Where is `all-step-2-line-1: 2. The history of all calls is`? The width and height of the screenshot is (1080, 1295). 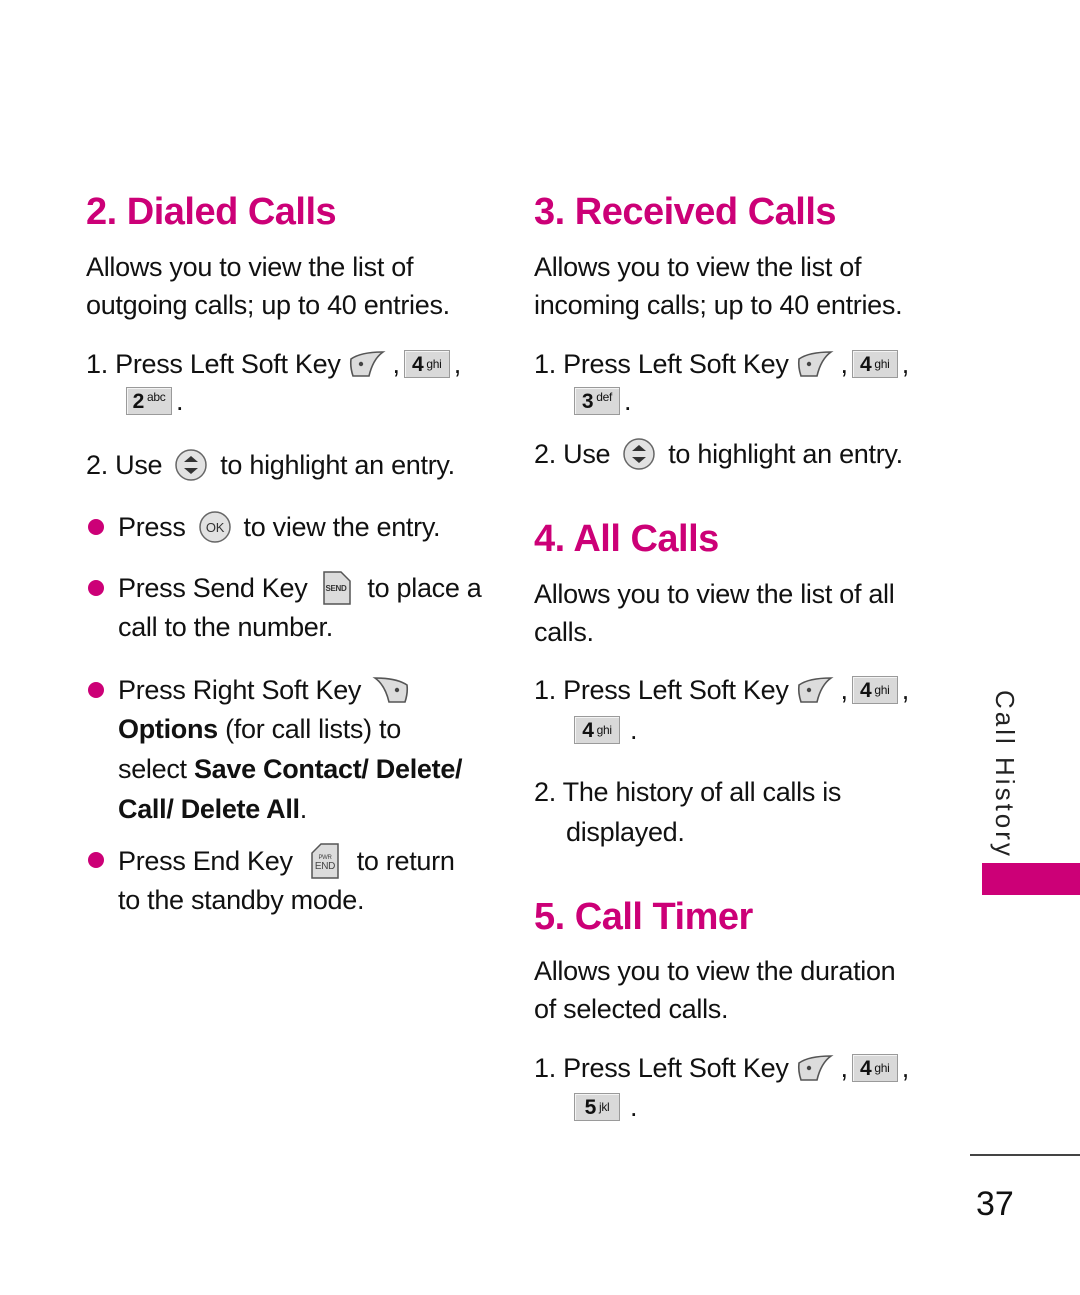
all-step-2-line-1: 2. The history of all calls is is located at coordinates (688, 792).